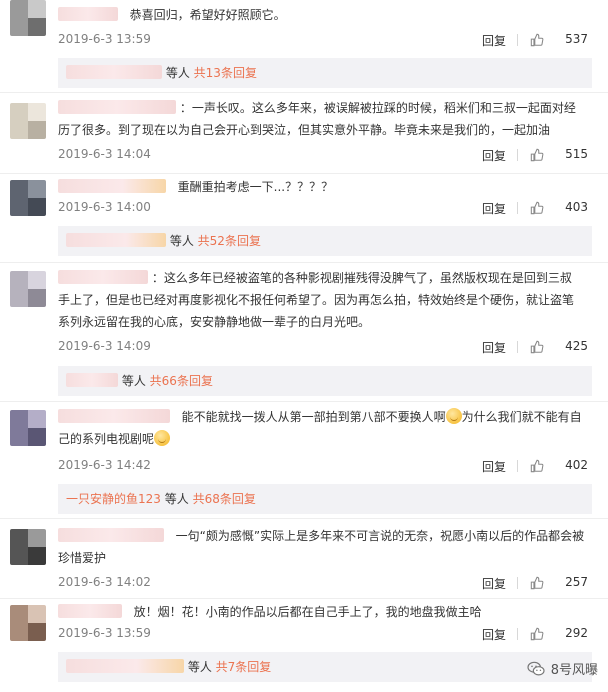  What do you see at coordinates (325, 499) in the screenshot?
I see `sub-replies-bar: 一只安静的鱼123 等人 共68条回复` at bounding box center [325, 499].